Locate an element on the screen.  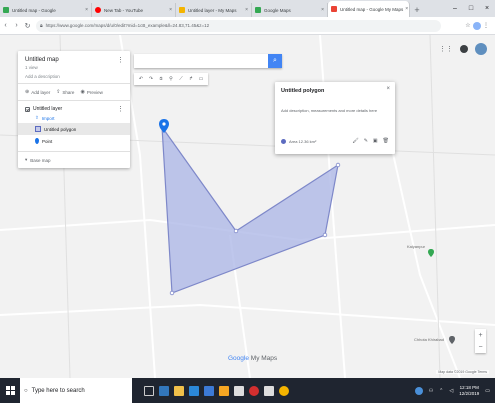
window-controls: – □ × is located at coordinates (471, 8).